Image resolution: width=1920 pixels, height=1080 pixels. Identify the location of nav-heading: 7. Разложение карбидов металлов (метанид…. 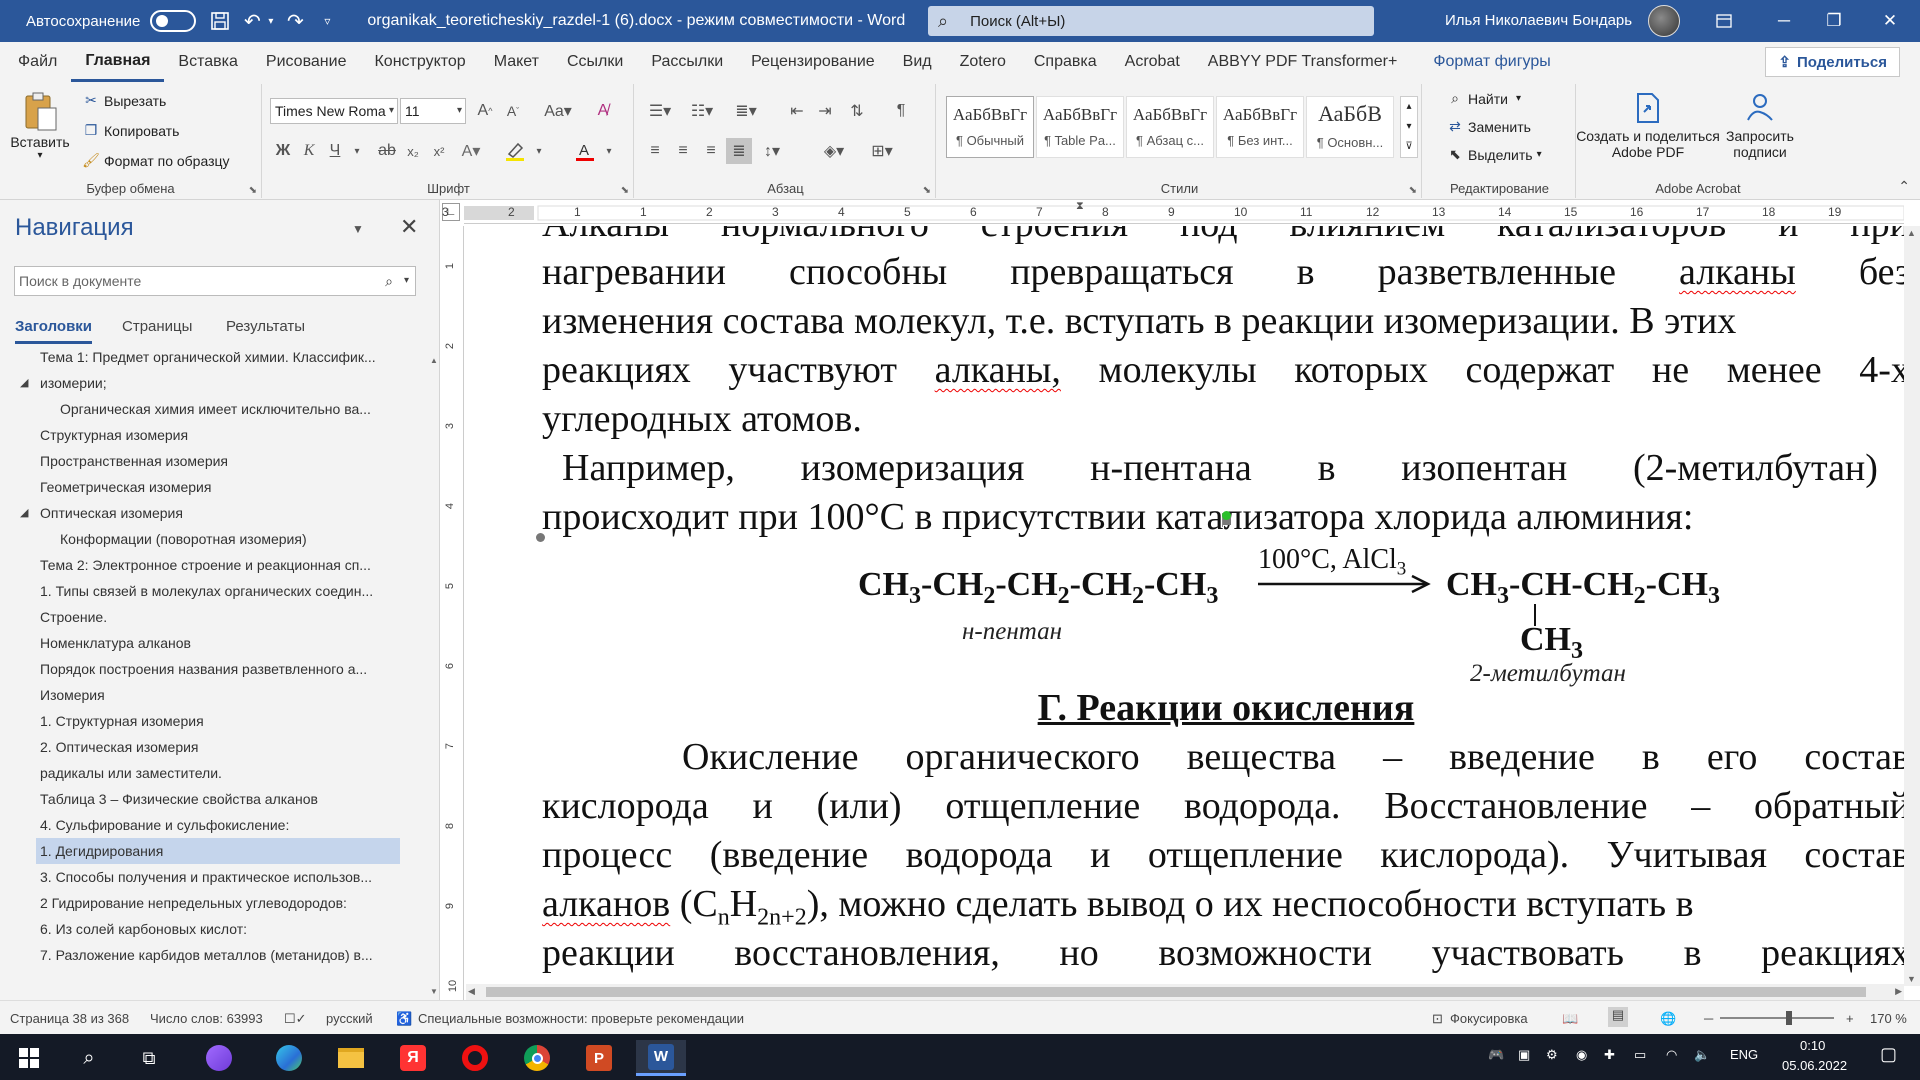
(226, 955).